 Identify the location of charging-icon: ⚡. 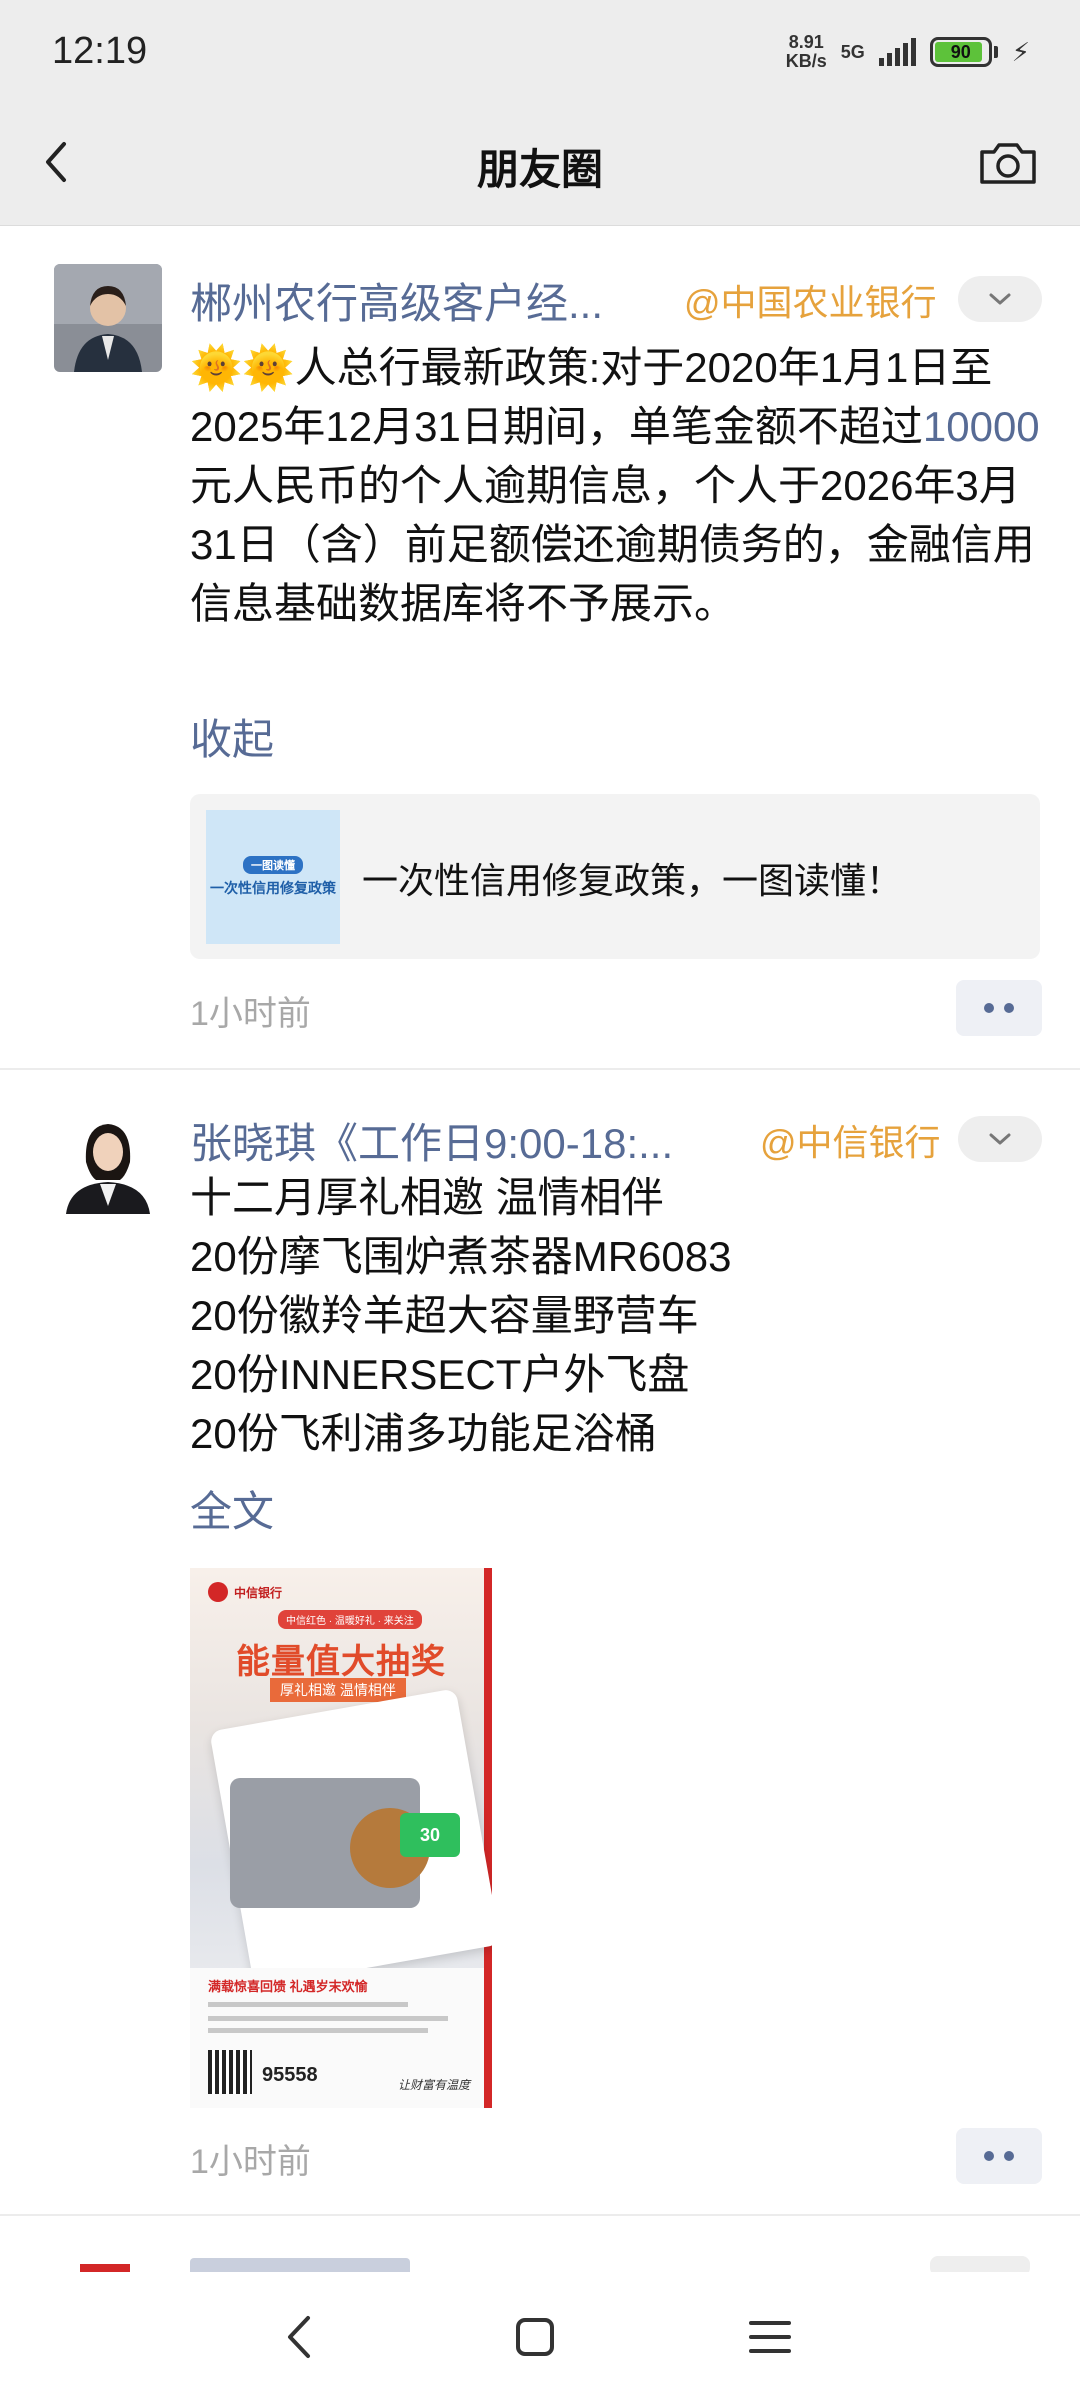
(1020, 51).